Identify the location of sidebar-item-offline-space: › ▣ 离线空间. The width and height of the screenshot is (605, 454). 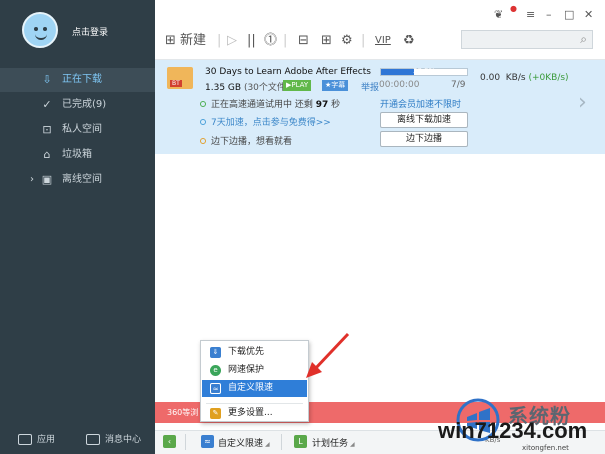
(77, 180).